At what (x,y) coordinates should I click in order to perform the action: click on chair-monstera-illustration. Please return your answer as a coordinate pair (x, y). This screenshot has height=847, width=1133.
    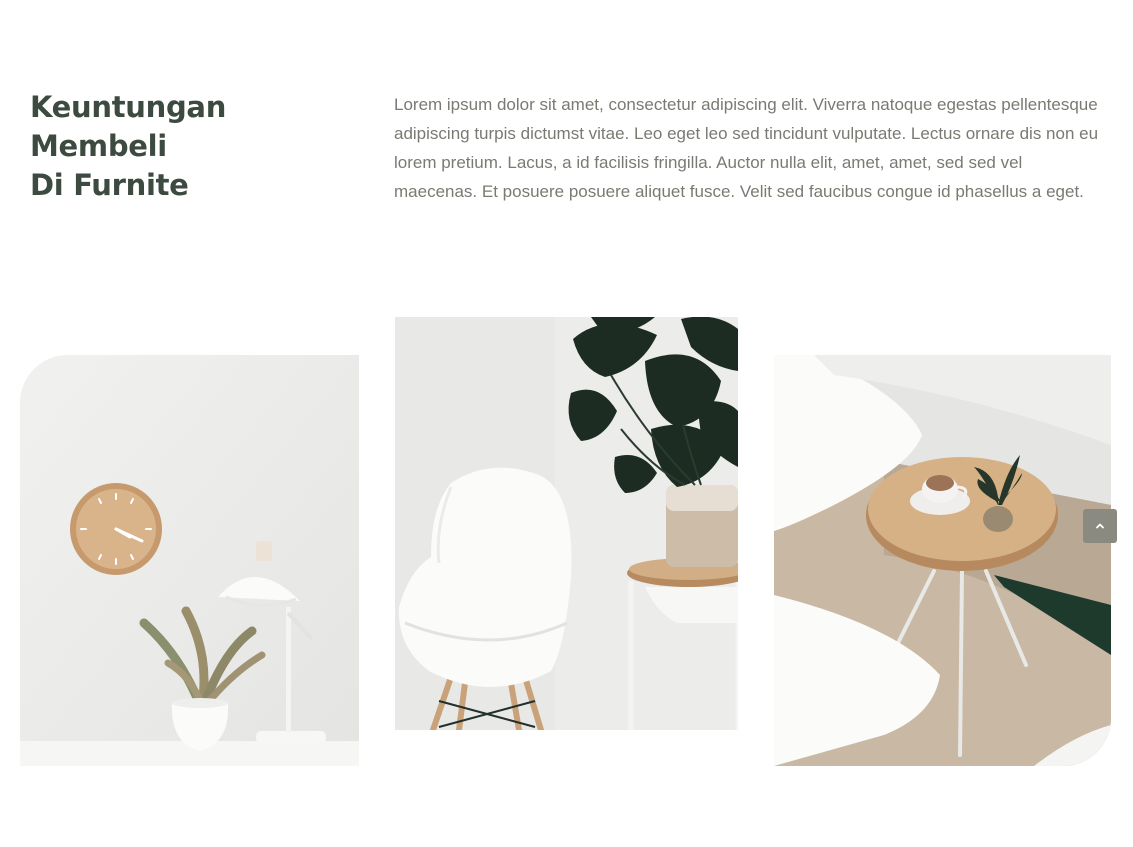
    Looking at the image, I should click on (566, 523).